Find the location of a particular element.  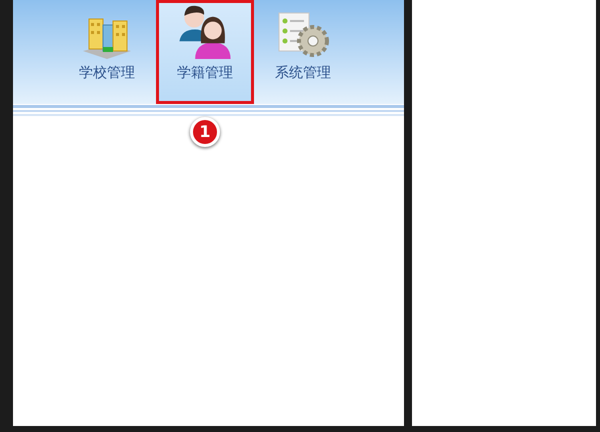

toolbar-button: 系统管理 is located at coordinates (303, 52).